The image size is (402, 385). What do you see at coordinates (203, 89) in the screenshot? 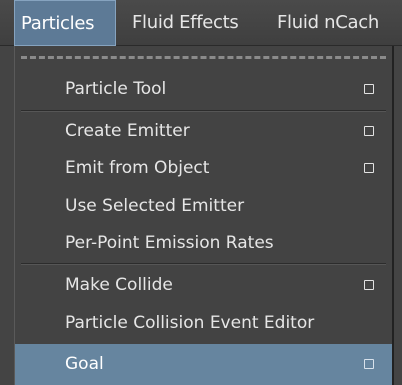
I see `menu-item-particle-tool: Particle Tool` at bounding box center [203, 89].